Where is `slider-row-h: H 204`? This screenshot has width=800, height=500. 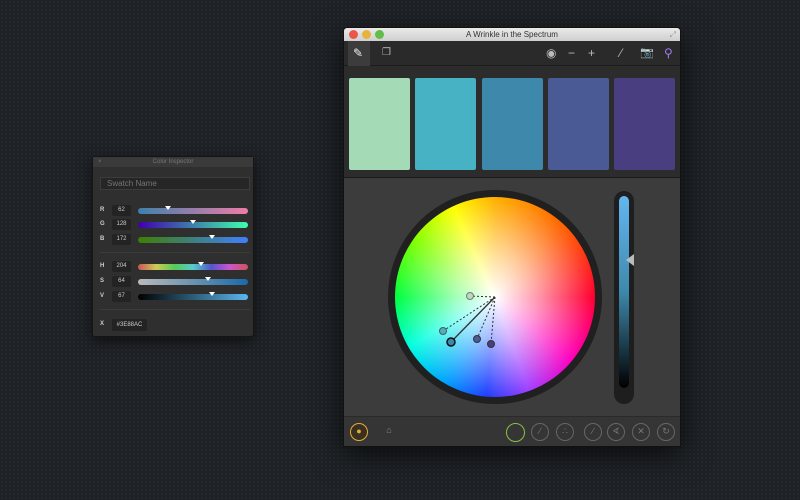
slider-row-h: H 204 is located at coordinates (174, 267).